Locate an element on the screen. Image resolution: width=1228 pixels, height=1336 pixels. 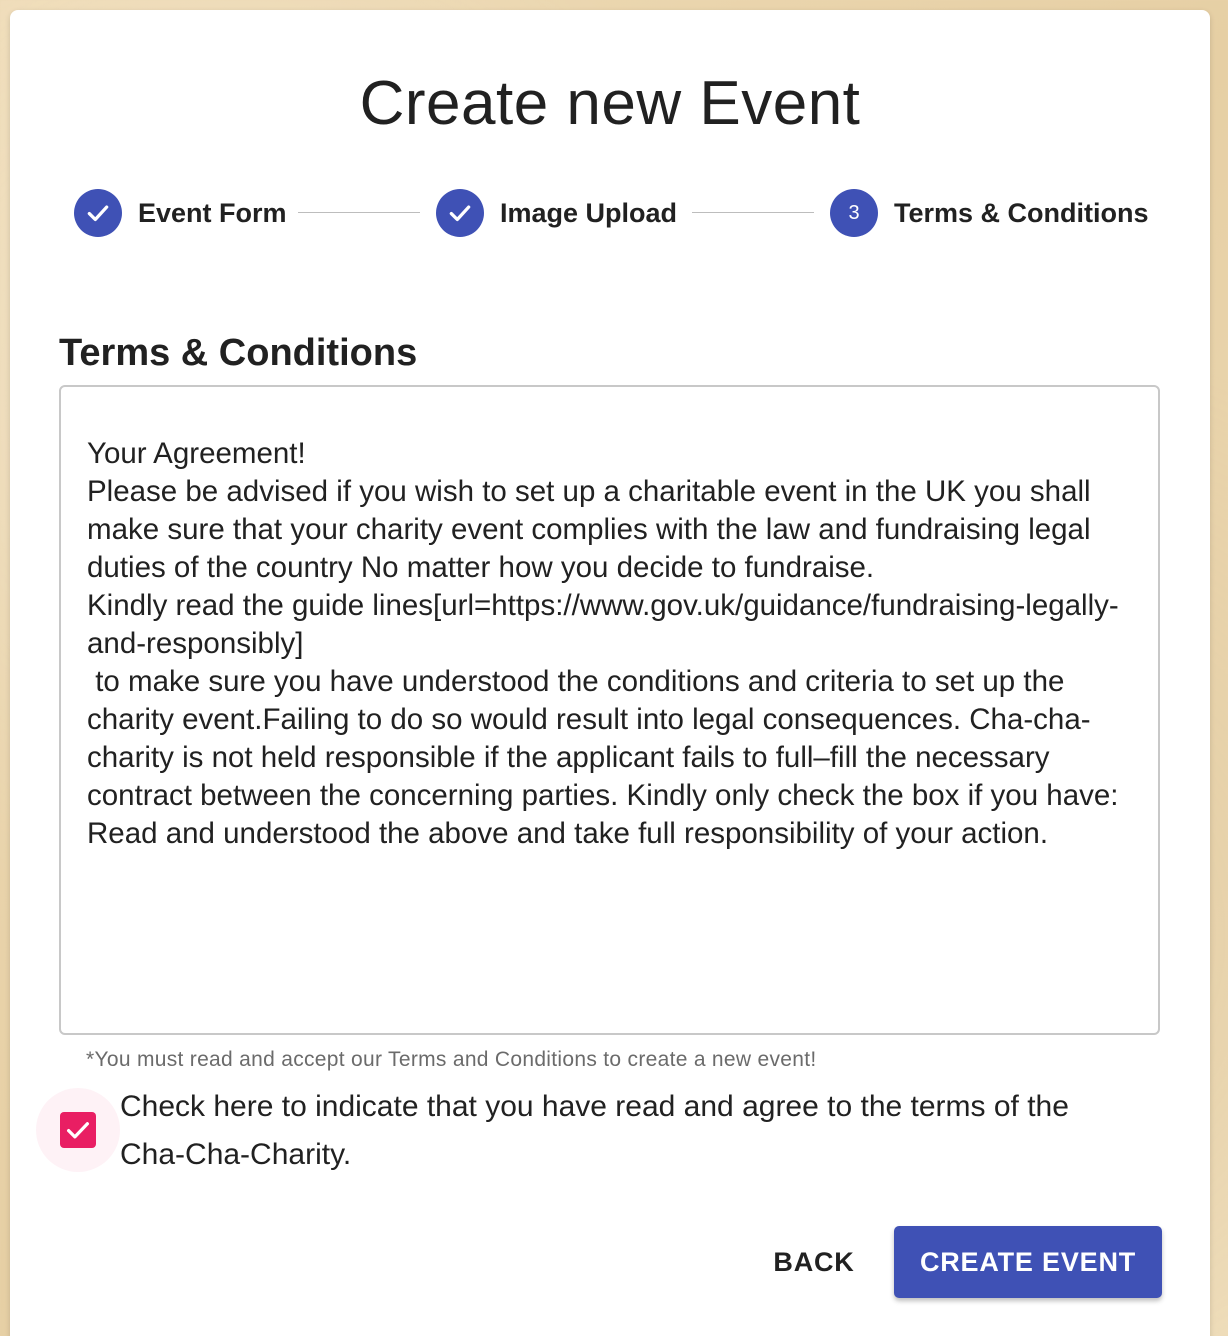
section-heading: Terms & Conditions is located at coordinates (238, 353).